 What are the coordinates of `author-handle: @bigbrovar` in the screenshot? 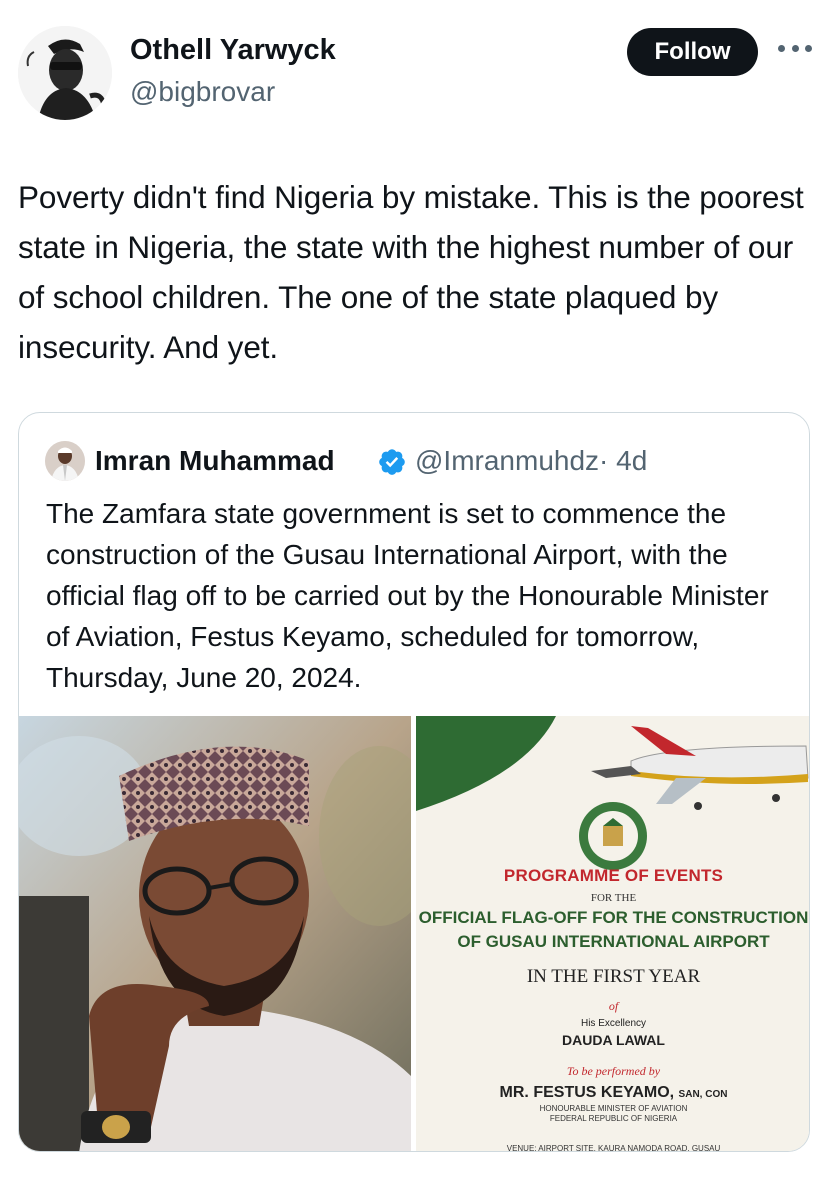 It's located at (202, 92).